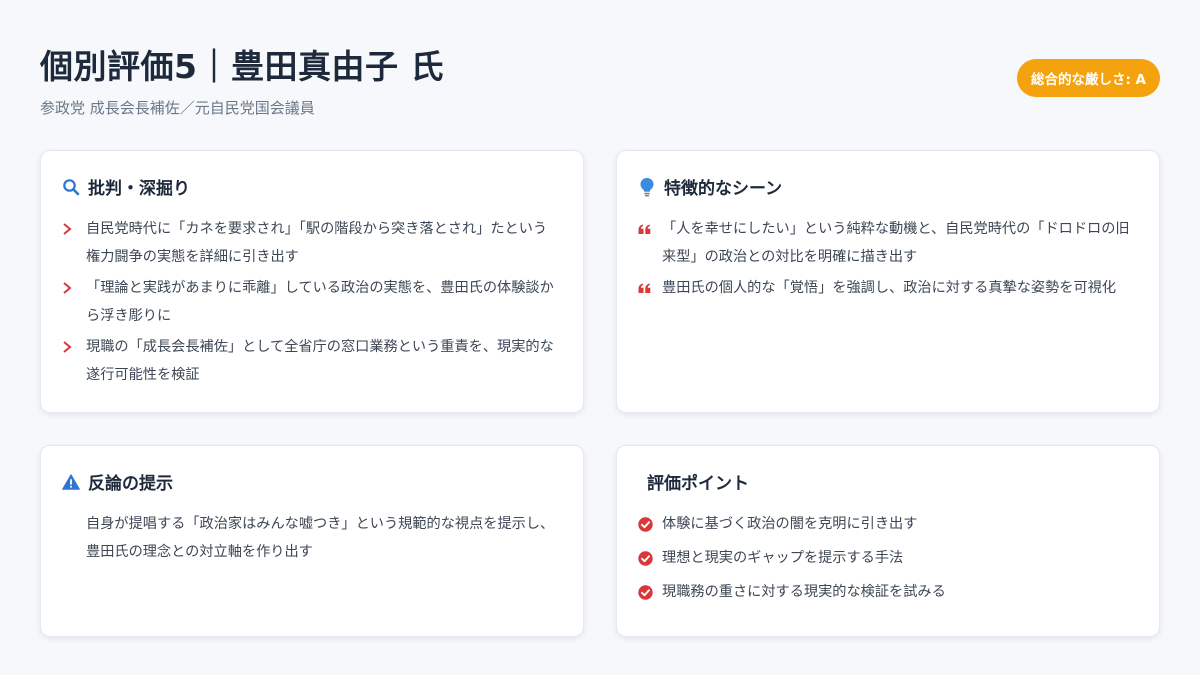 This screenshot has height=675, width=1200. What do you see at coordinates (177, 108) in the screenshot?
I see `page-subtitle: 参政党 成長会長補佐／元自民党国会議員` at bounding box center [177, 108].